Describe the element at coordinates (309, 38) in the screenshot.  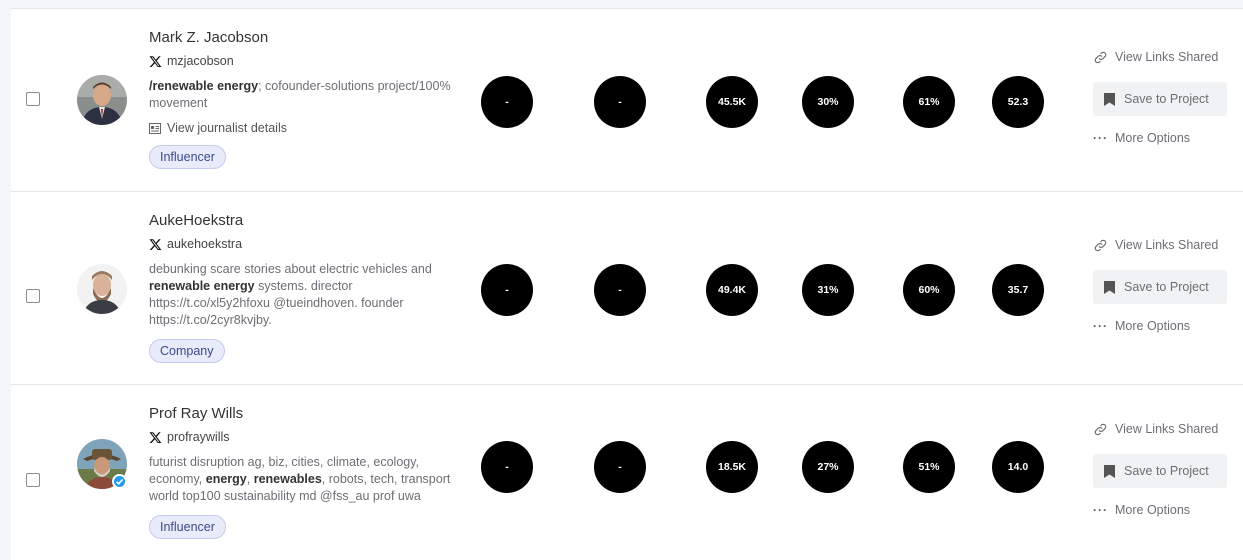
I see `profile-name: Mark Z. Jacobson` at that location.